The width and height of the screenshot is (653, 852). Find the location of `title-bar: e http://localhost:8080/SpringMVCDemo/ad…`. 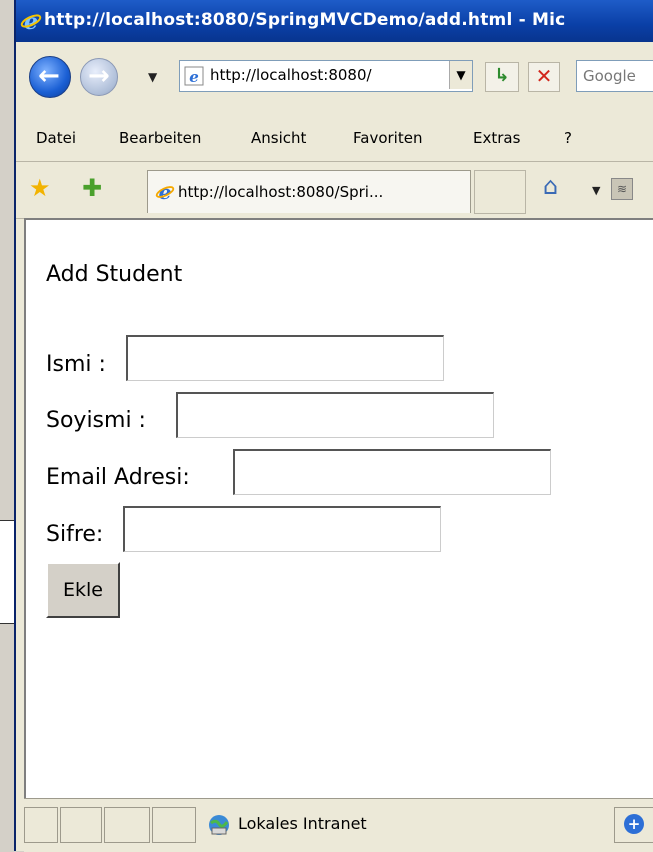

title-bar: e http://localhost:8080/SpringMVCDemo/ad… is located at coordinates (334, 21).